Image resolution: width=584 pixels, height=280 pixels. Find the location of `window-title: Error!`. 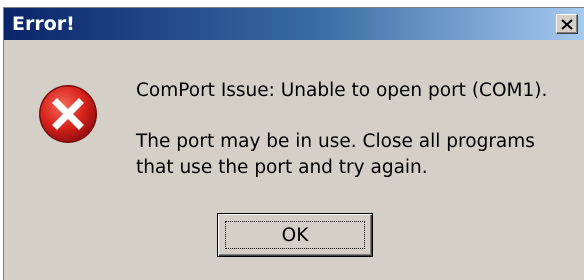

window-title: Error! is located at coordinates (43, 24).